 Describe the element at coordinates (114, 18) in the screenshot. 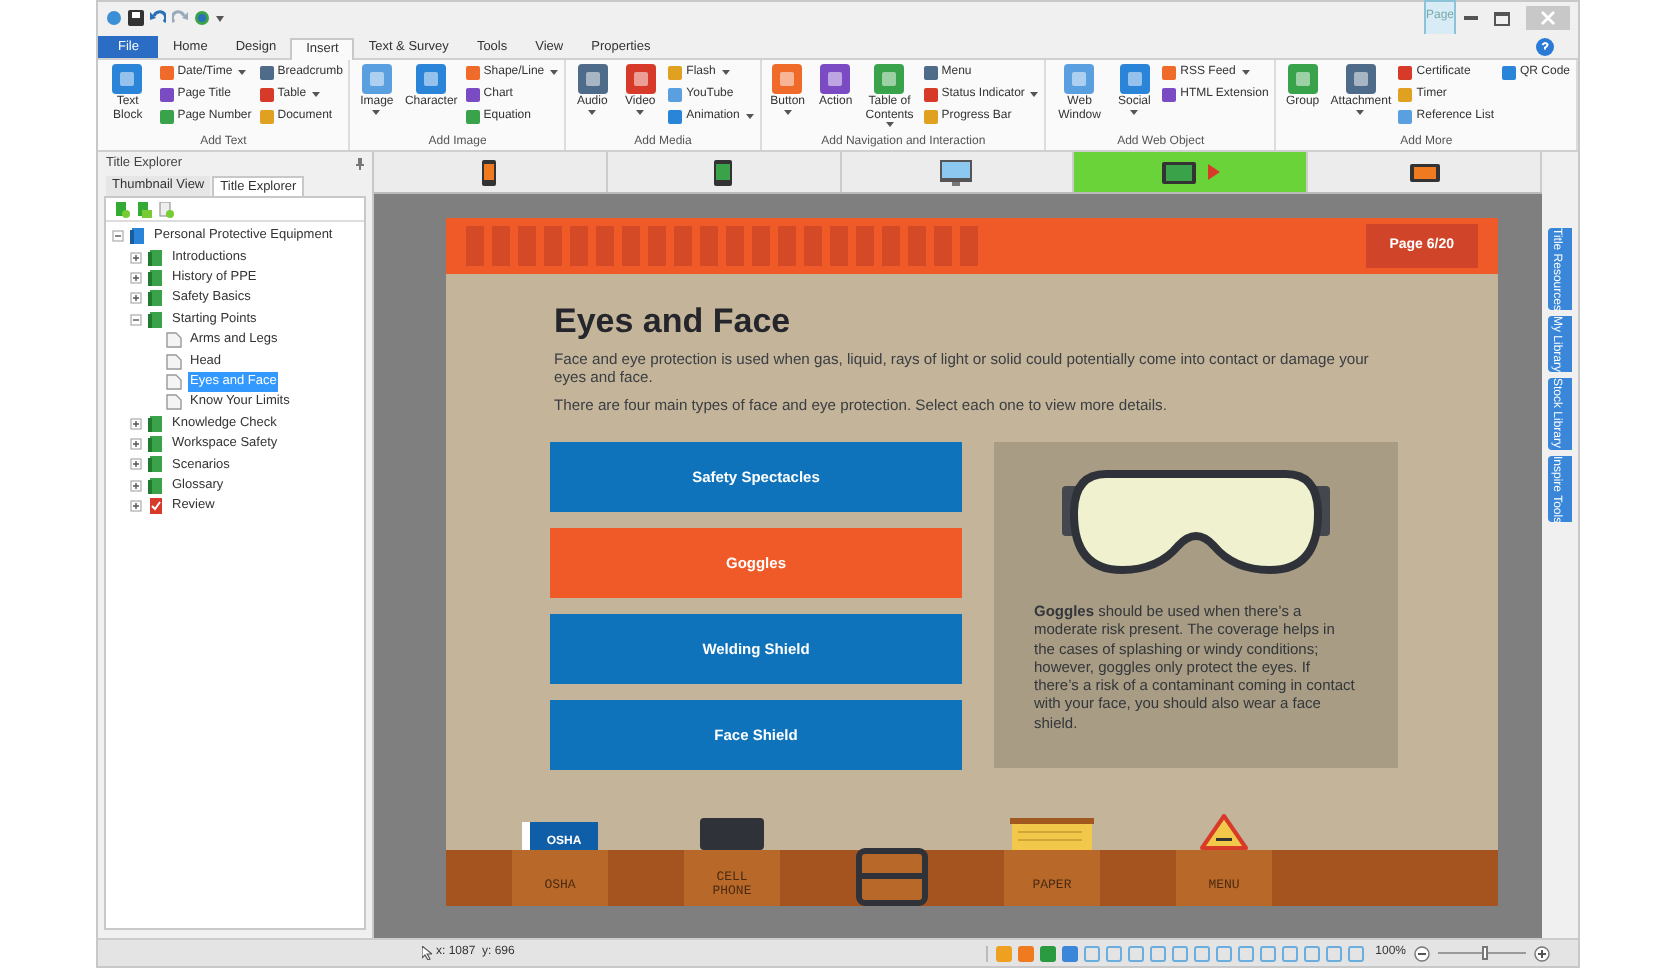

I see `app-icon` at that location.